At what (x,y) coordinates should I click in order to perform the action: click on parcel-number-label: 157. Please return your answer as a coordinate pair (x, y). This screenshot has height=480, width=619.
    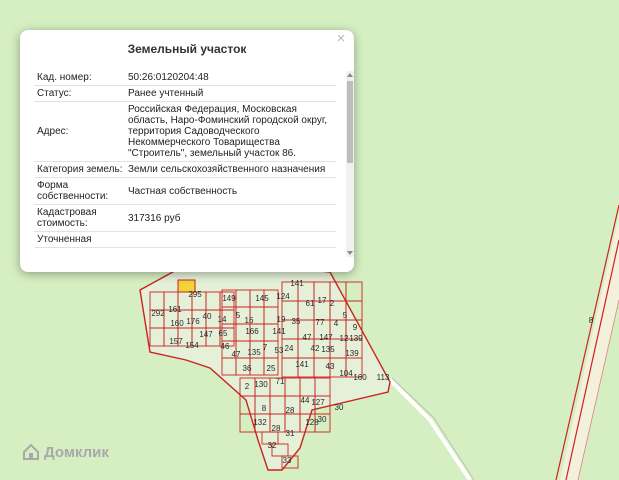
    Looking at the image, I should click on (176, 341).